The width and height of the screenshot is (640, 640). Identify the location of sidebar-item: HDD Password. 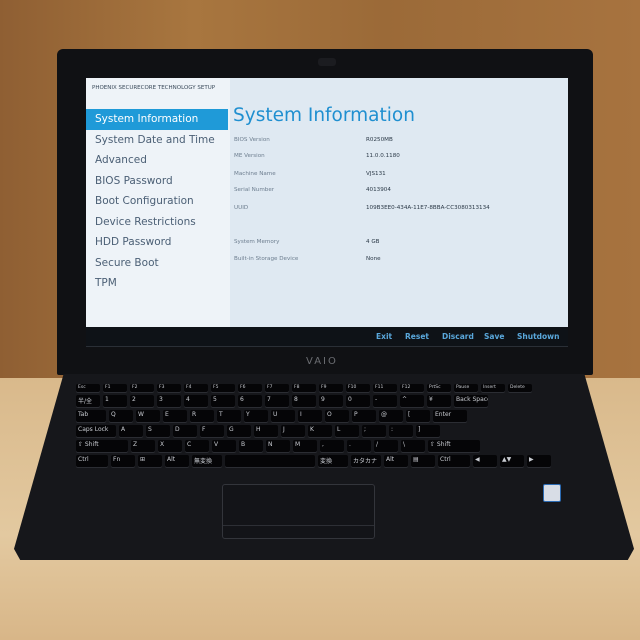
(157, 242).